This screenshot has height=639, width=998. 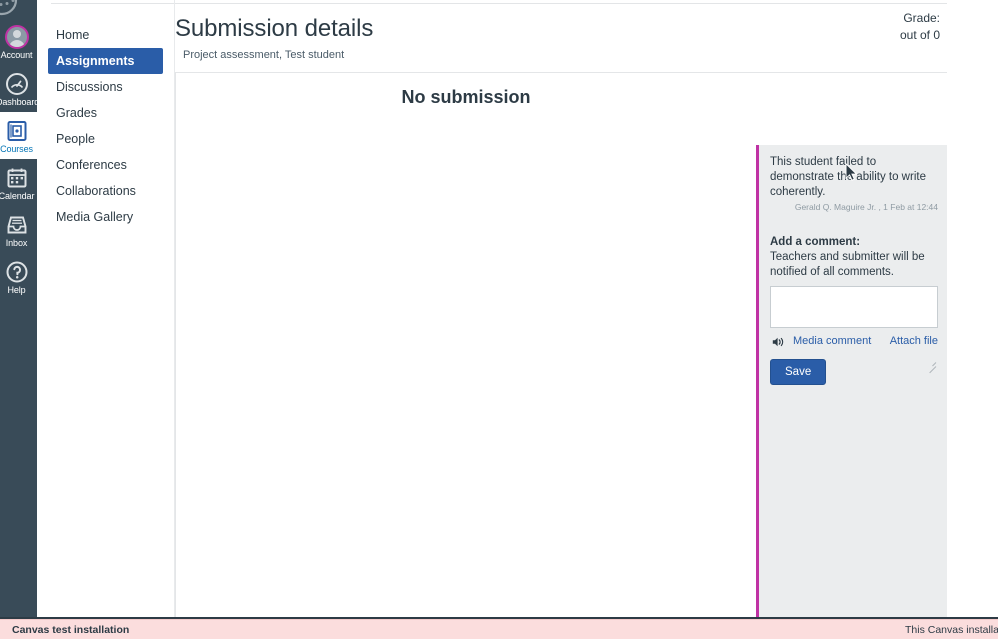 I want to click on no-submission-message: No submission, so click(x=466, y=97).